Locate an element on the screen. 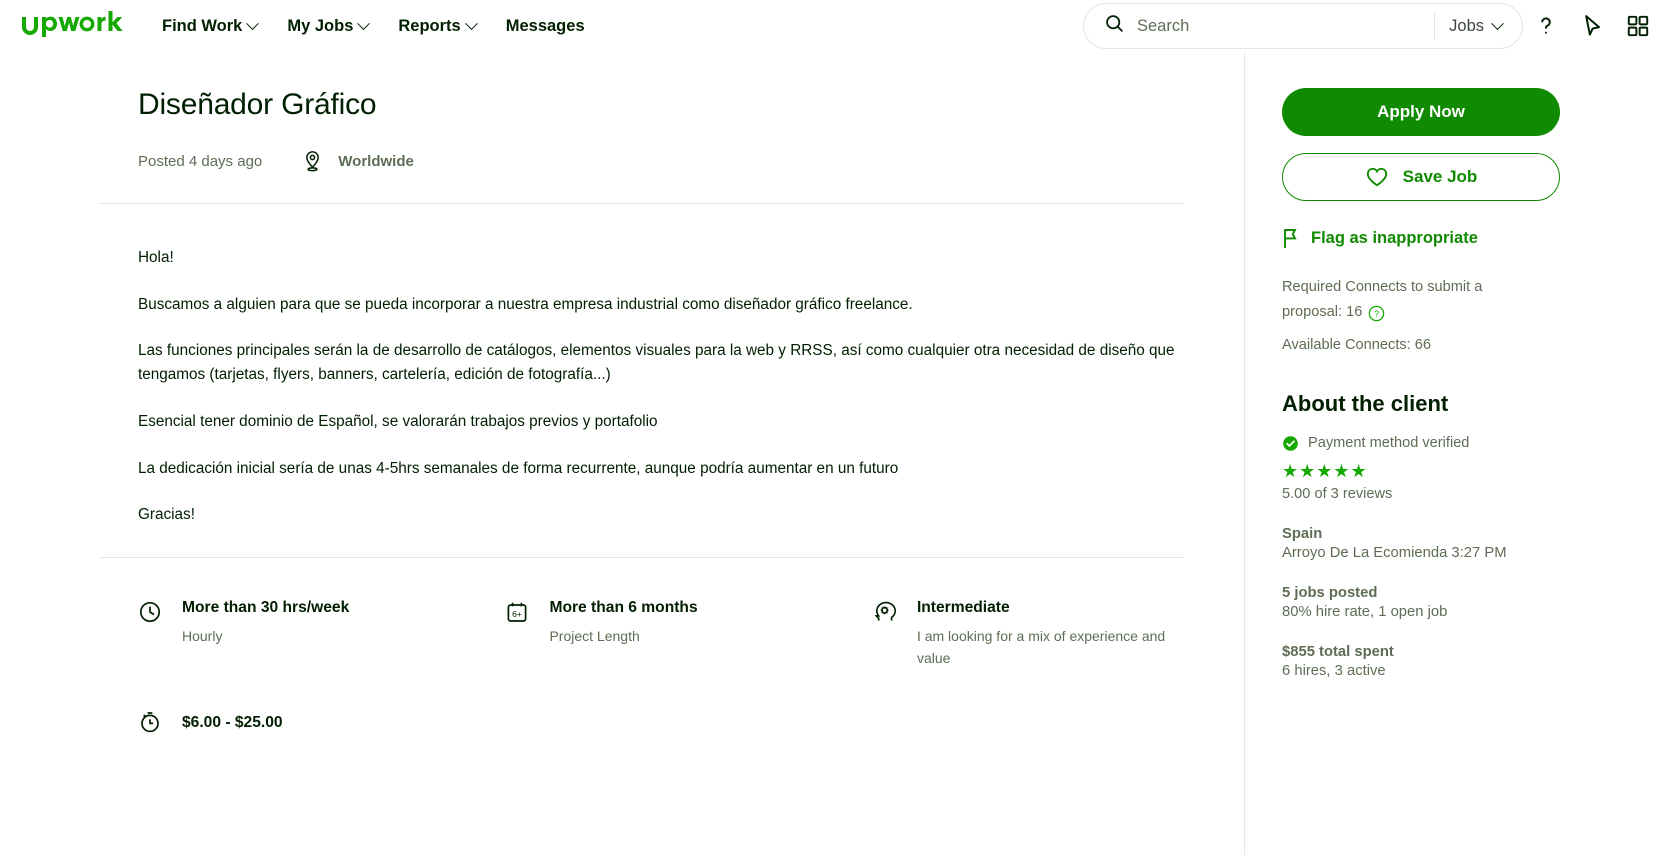 The image size is (1679, 855). nav-item-reports: Reports is located at coordinates (438, 26).